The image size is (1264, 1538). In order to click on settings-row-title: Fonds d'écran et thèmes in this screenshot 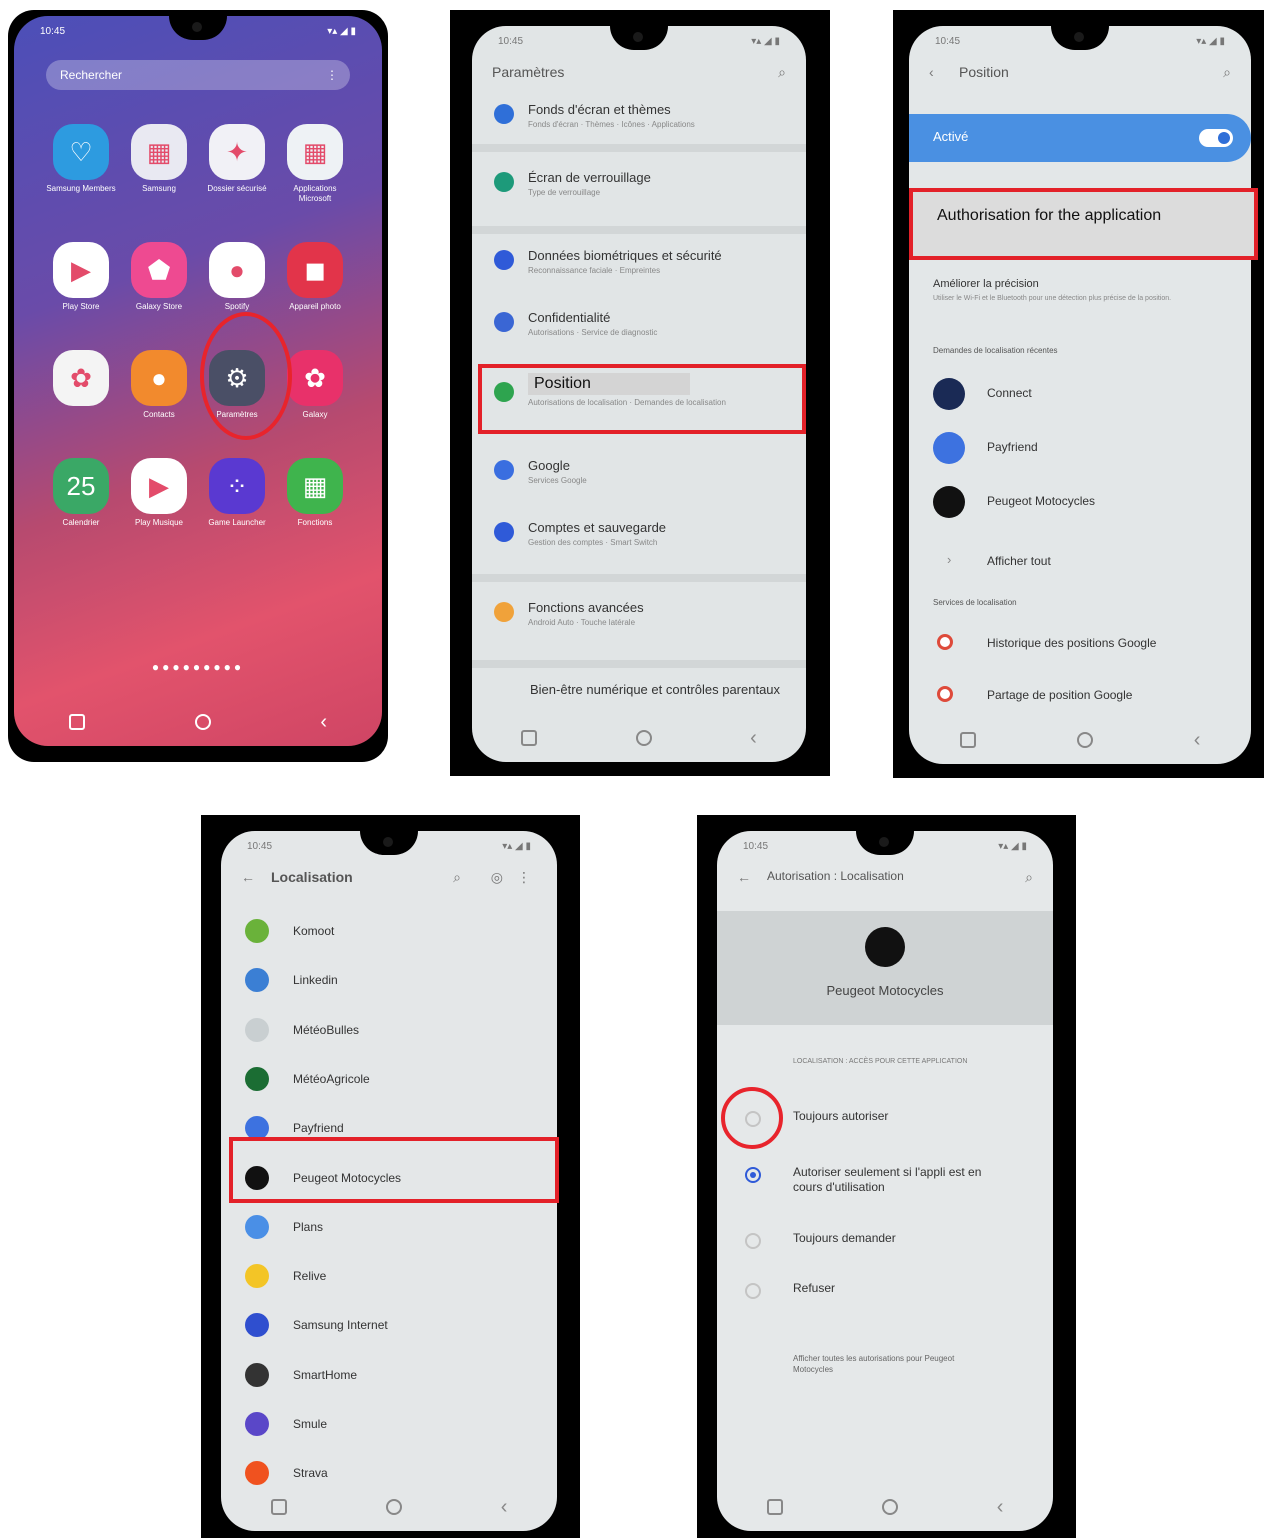, I will do `click(599, 109)`.